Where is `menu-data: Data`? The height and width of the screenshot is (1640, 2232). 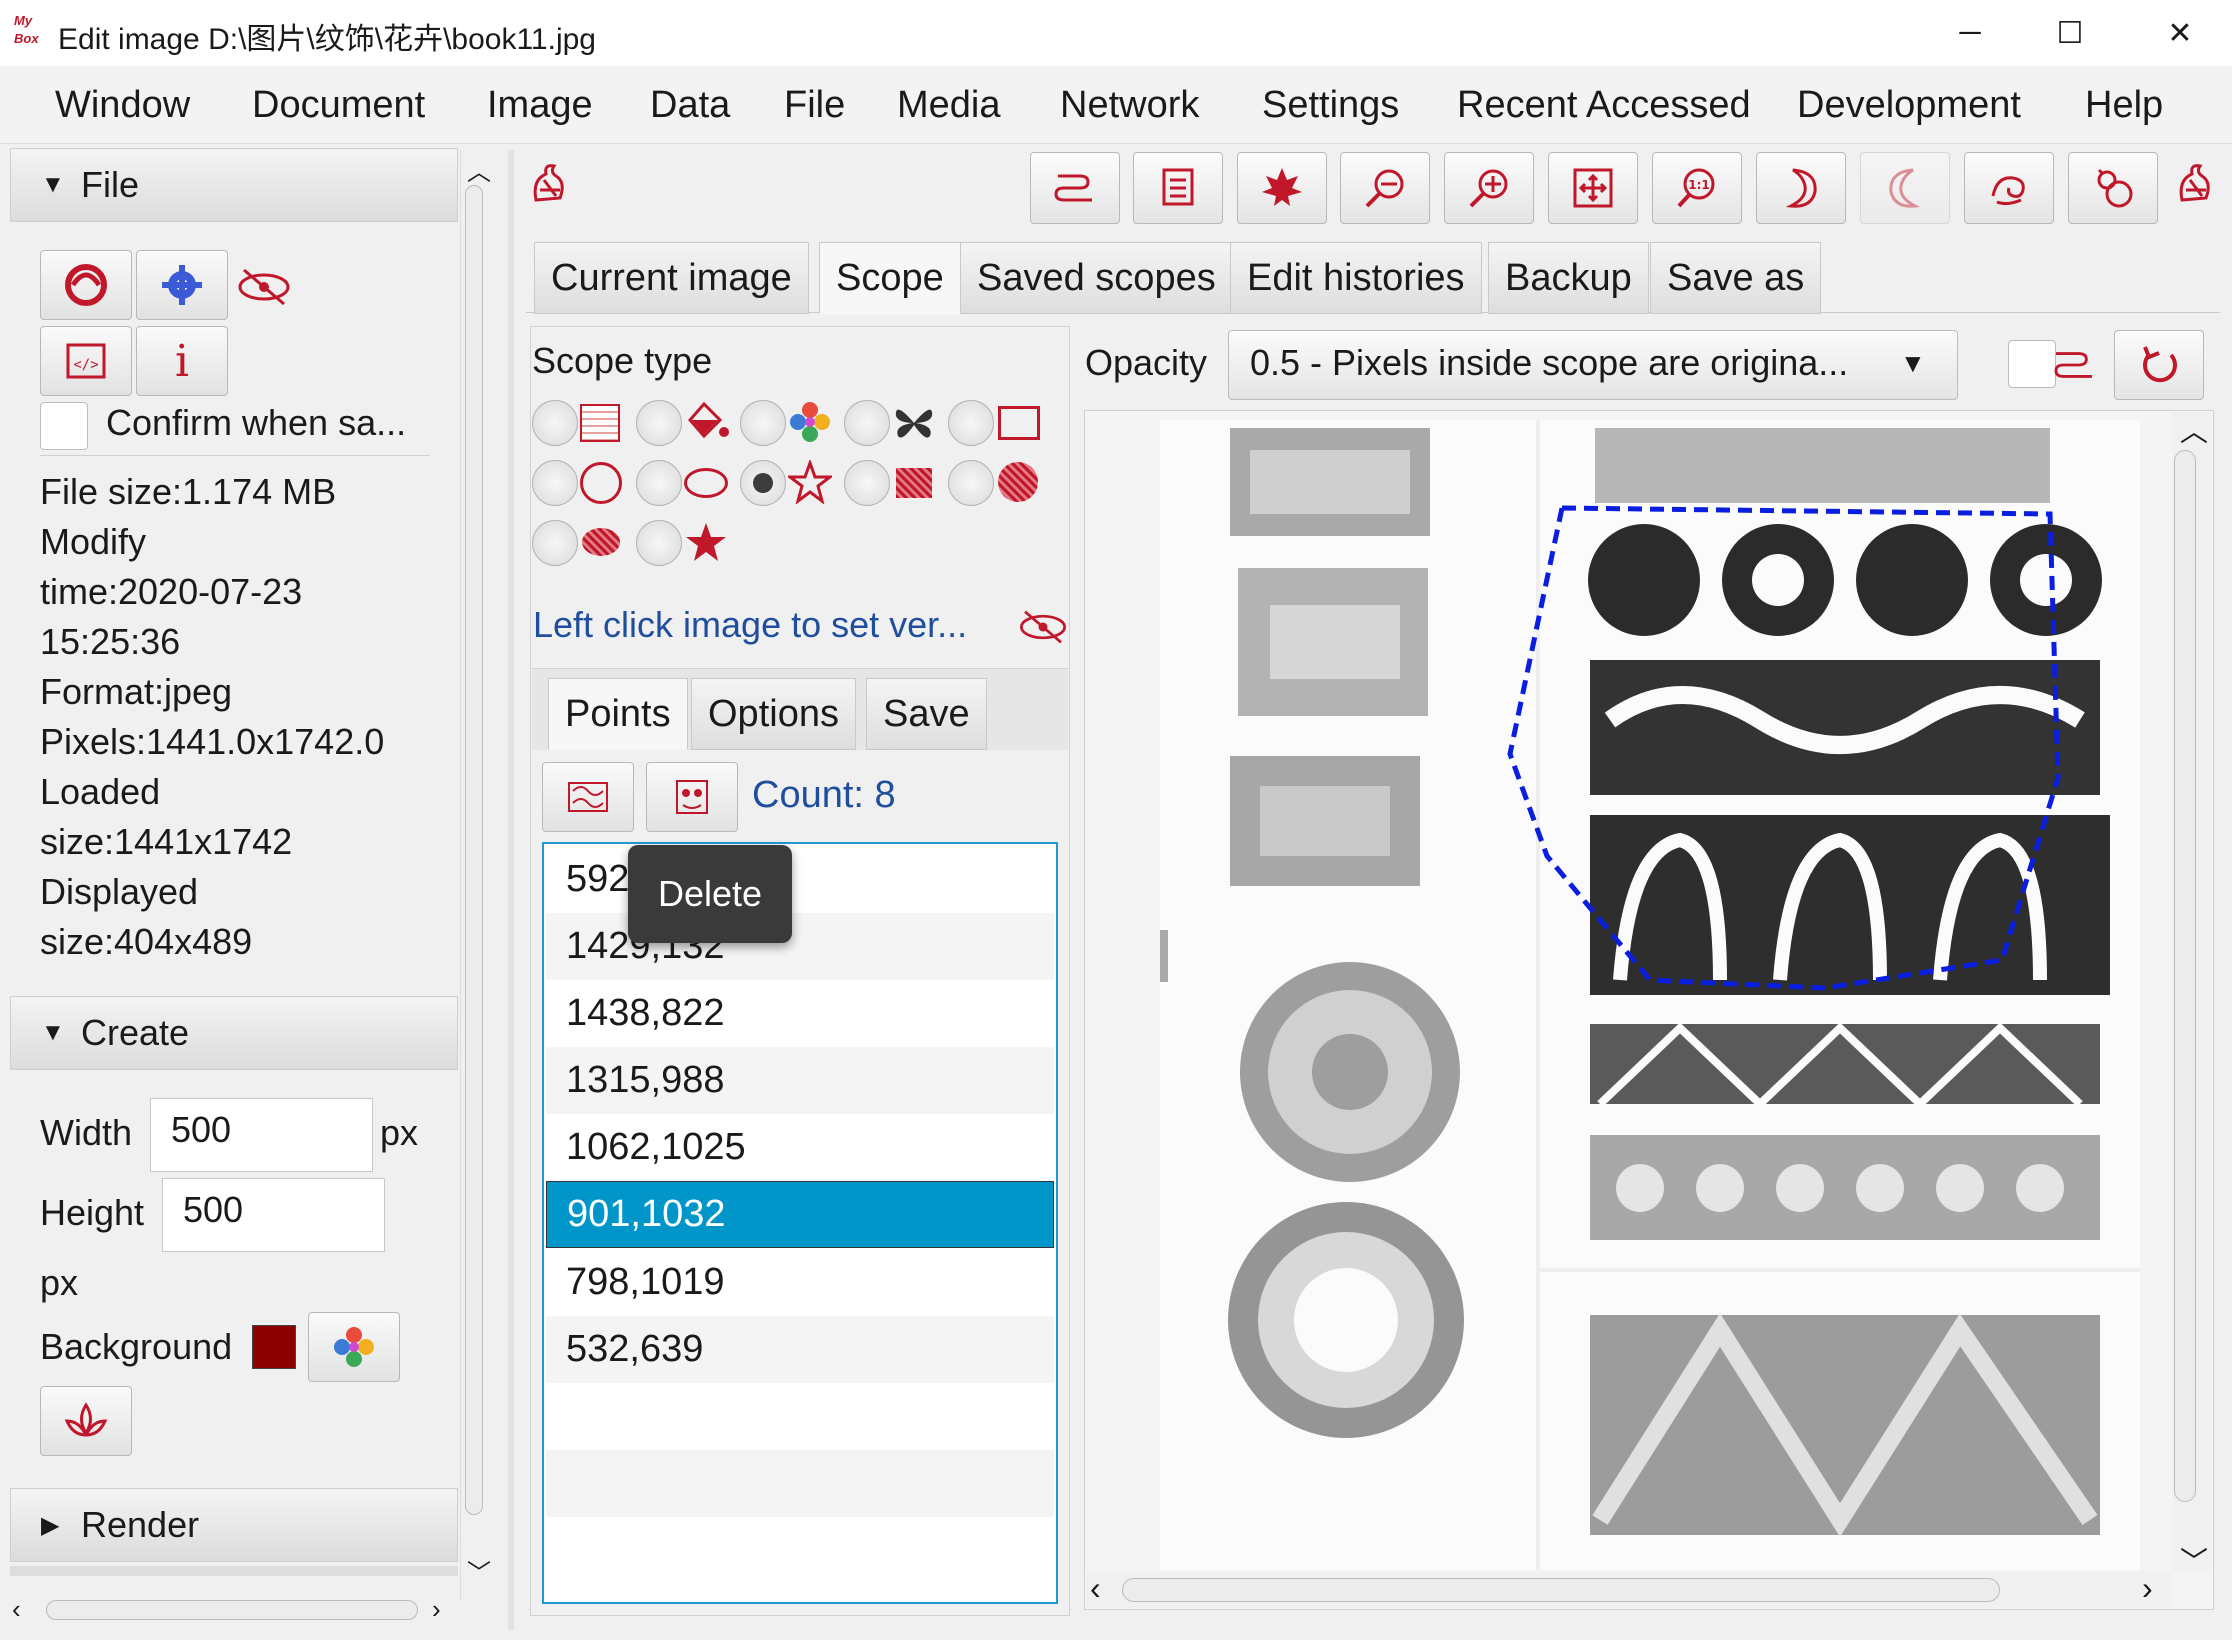
menu-data: Data is located at coordinates (690, 105).